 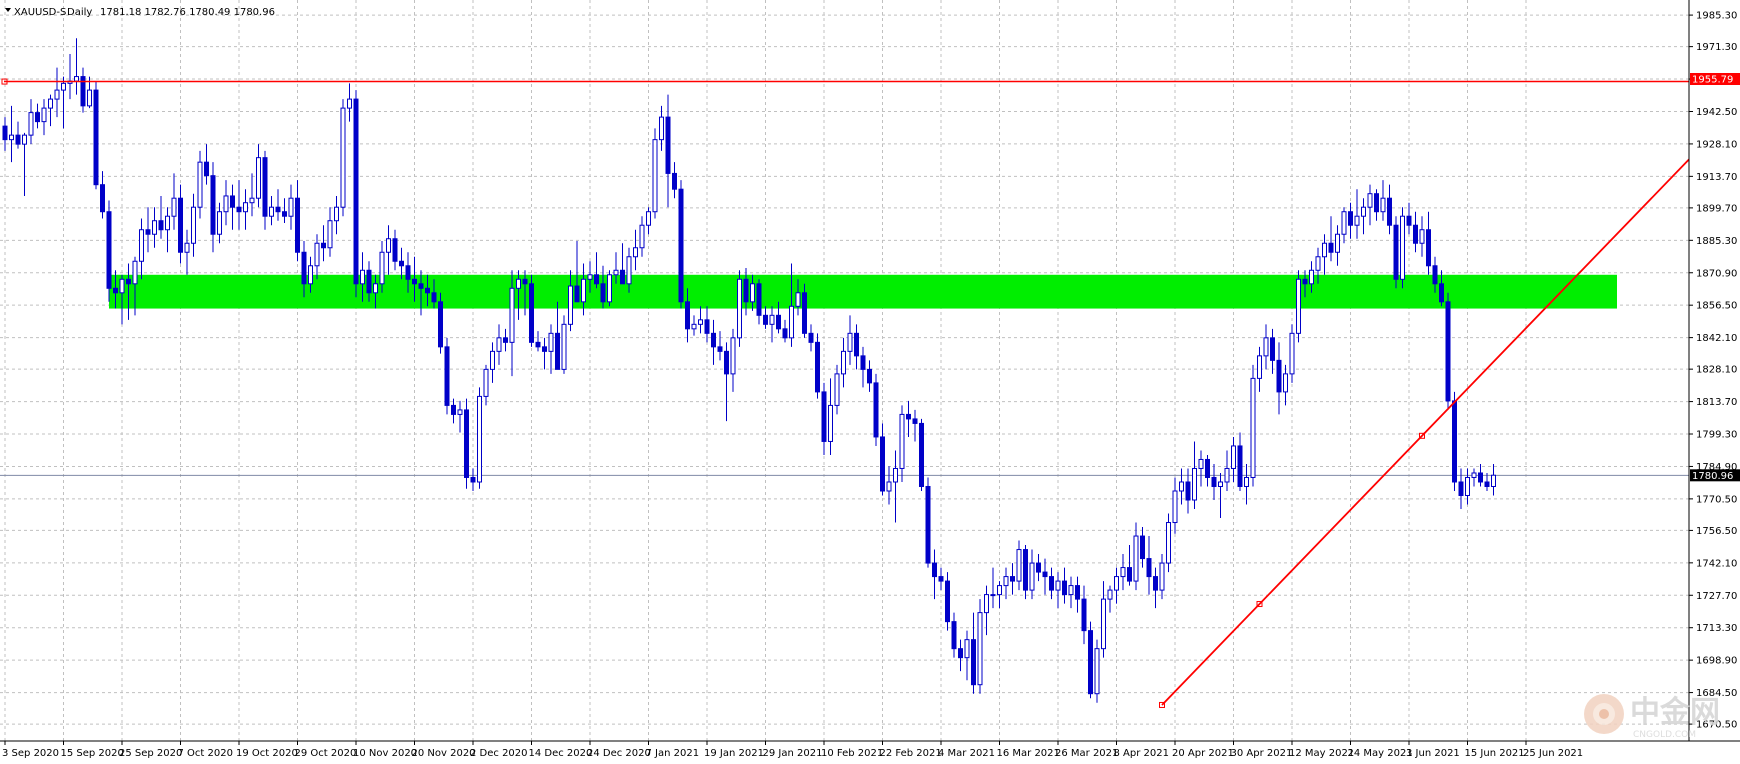 I want to click on time-tick-label: 10 Nov 2020, so click(x=385, y=753).